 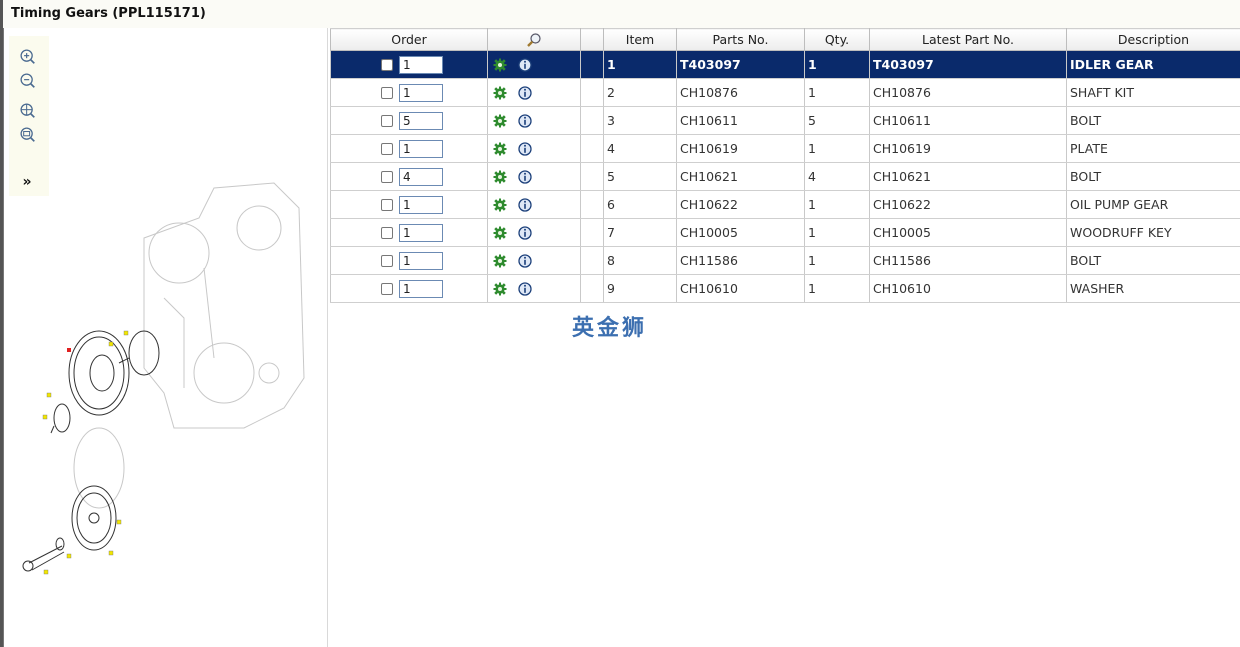 I want to click on item-cell: 8, so click(x=640, y=260).